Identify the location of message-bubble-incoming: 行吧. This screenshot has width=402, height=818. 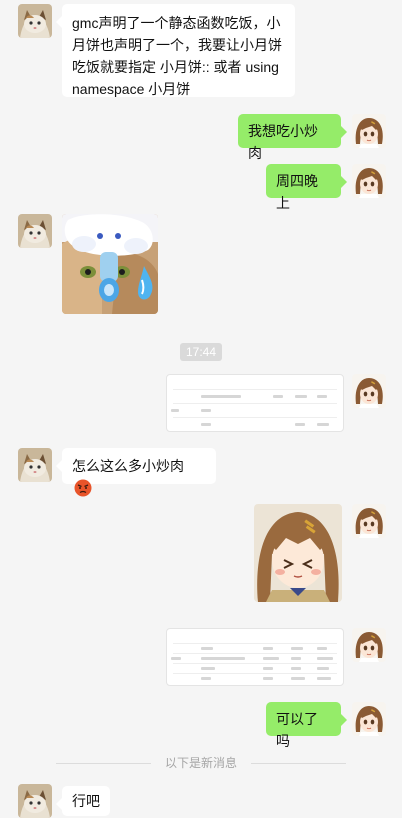
(83, 801).